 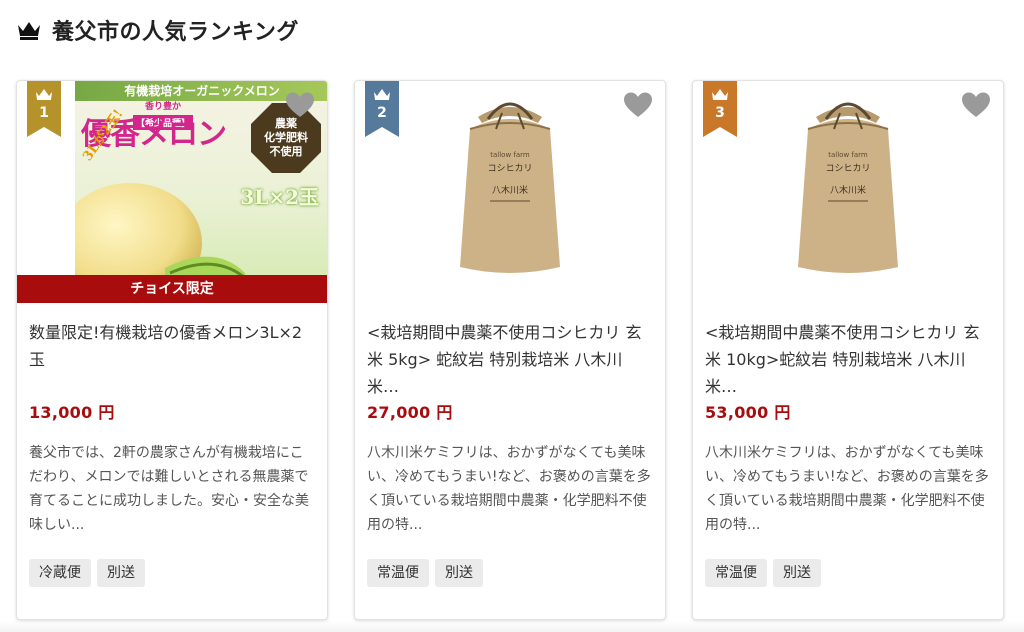 What do you see at coordinates (175, 32) in the screenshot?
I see `section-title: 養父市の人気ランキング` at bounding box center [175, 32].